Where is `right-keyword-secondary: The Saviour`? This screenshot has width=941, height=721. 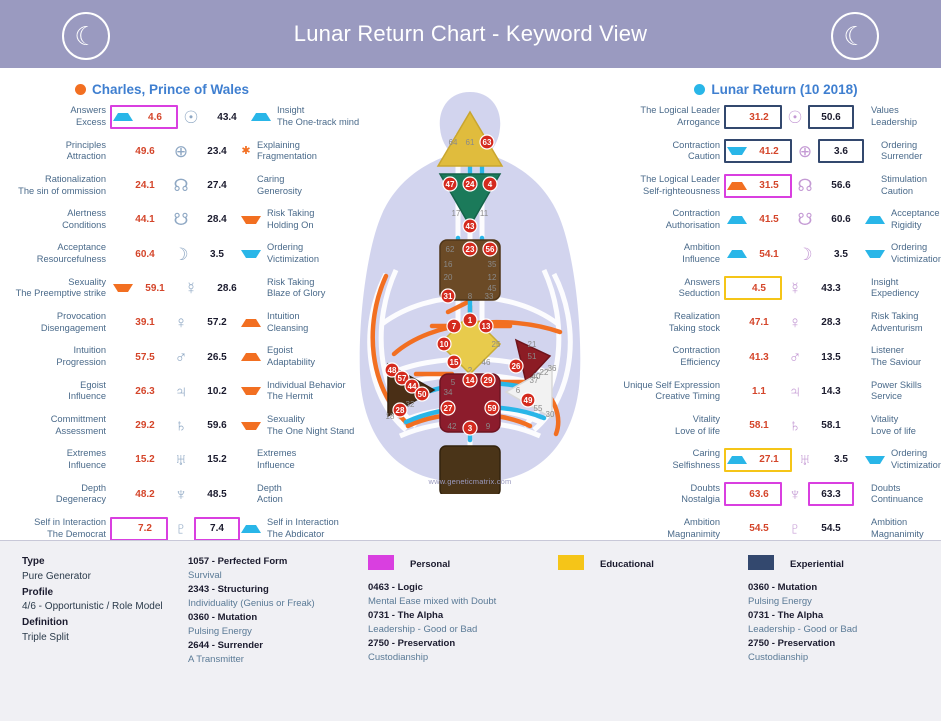 right-keyword-secondary: The Saviour is located at coordinates (896, 362).